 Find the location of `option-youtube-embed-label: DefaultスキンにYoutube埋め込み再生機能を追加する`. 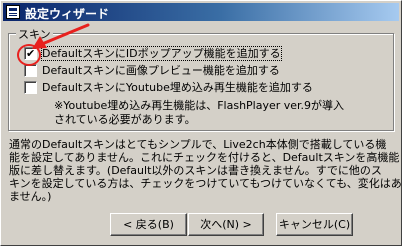

option-youtube-embed-label: DefaultスキンにYoutube埋め込み再生機能を追加する is located at coordinates (177, 87).